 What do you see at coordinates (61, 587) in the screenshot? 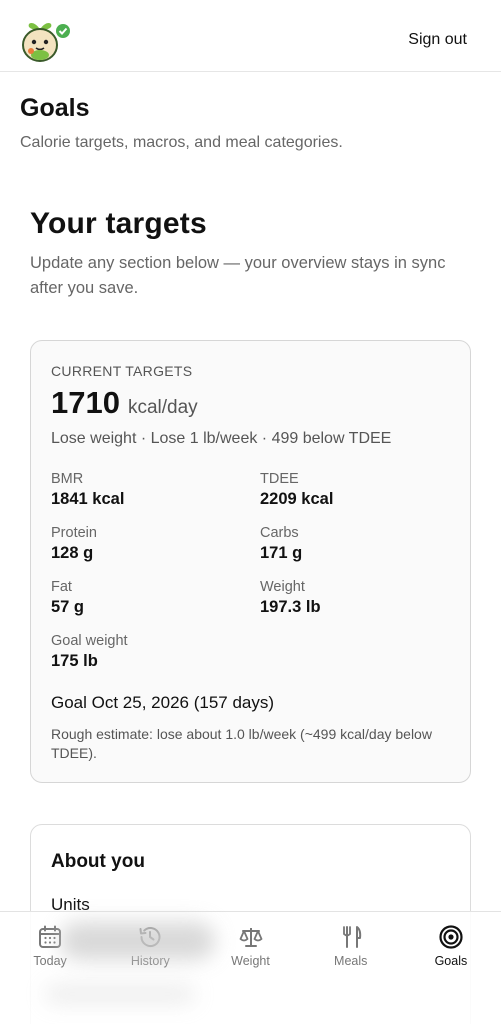
I see `stat-label: Fat` at bounding box center [61, 587].